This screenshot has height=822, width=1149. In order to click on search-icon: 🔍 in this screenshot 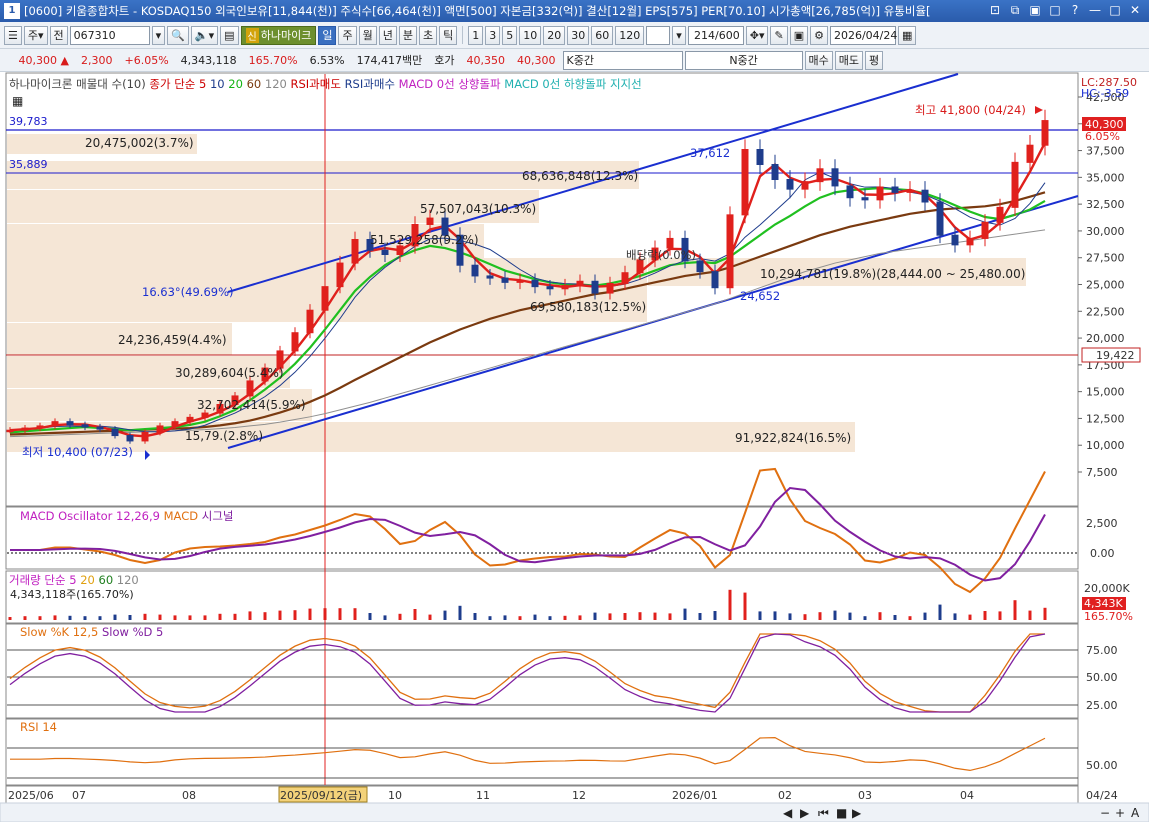, I will do `click(178, 35)`.